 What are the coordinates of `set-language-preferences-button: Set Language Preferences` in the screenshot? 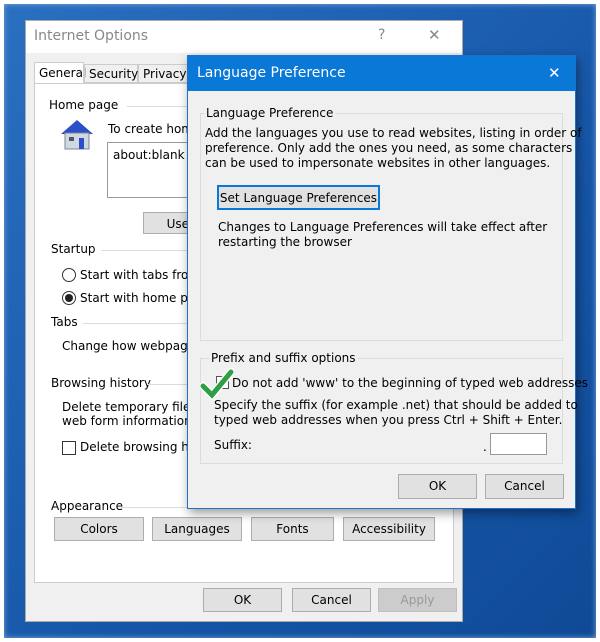 It's located at (298, 197).